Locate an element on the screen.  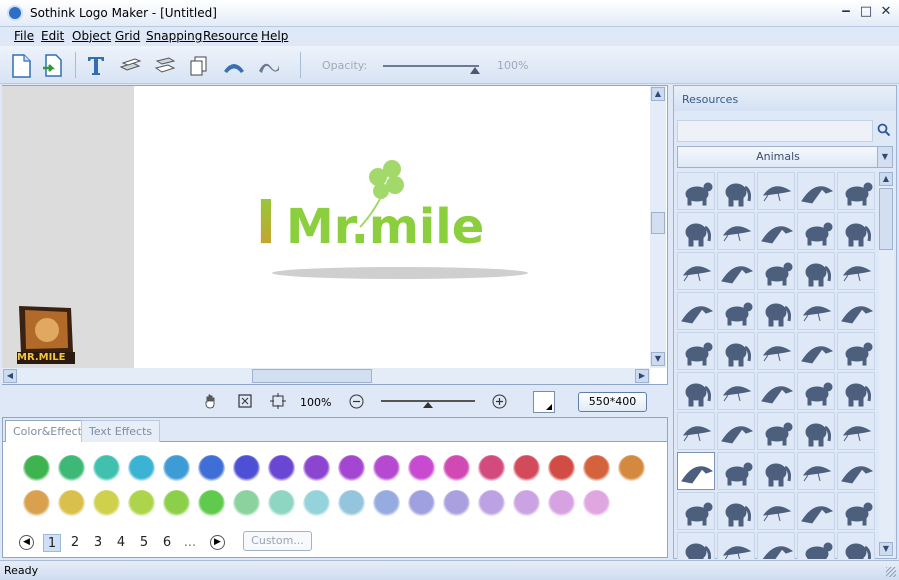
resource-item-worm is located at coordinates (736, 351).